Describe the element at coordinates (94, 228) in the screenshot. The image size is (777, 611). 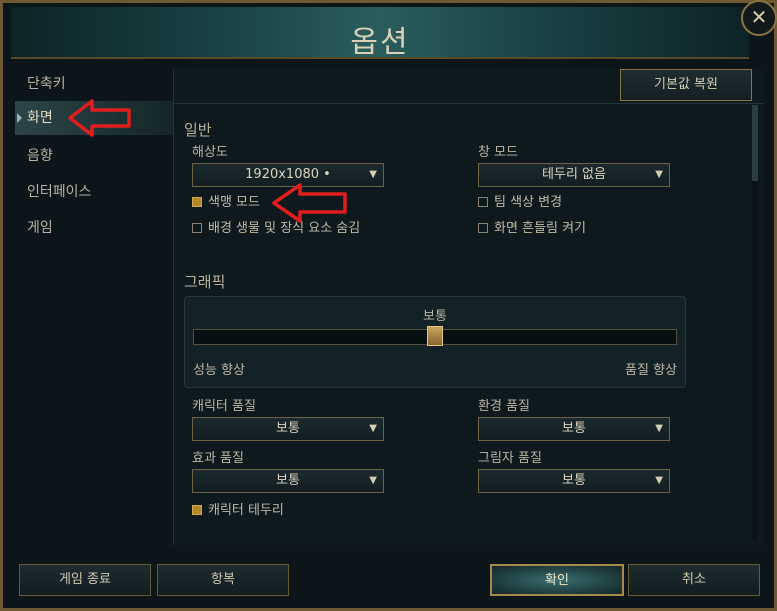
I see `sidebar-item-game: 게임` at that location.